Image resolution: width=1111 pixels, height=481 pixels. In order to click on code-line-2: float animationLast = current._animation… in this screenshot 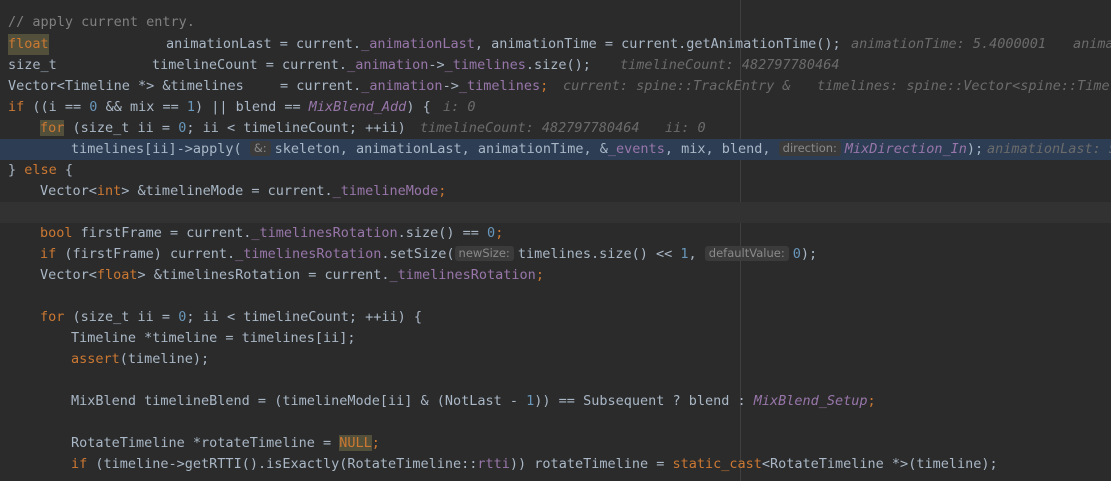, I will do `click(555, 44)`.